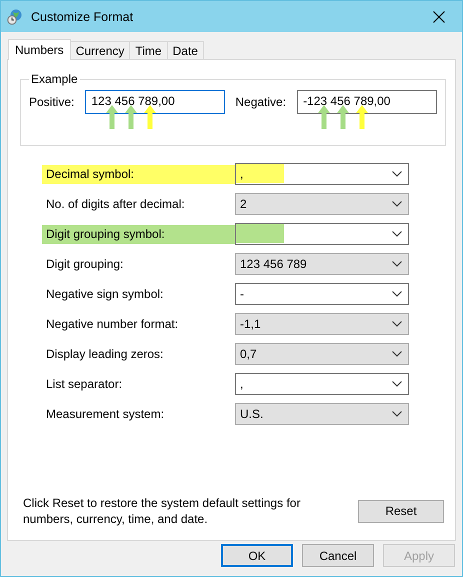  Describe the element at coordinates (322, 204) in the screenshot. I see `dropdown: 2` at that location.